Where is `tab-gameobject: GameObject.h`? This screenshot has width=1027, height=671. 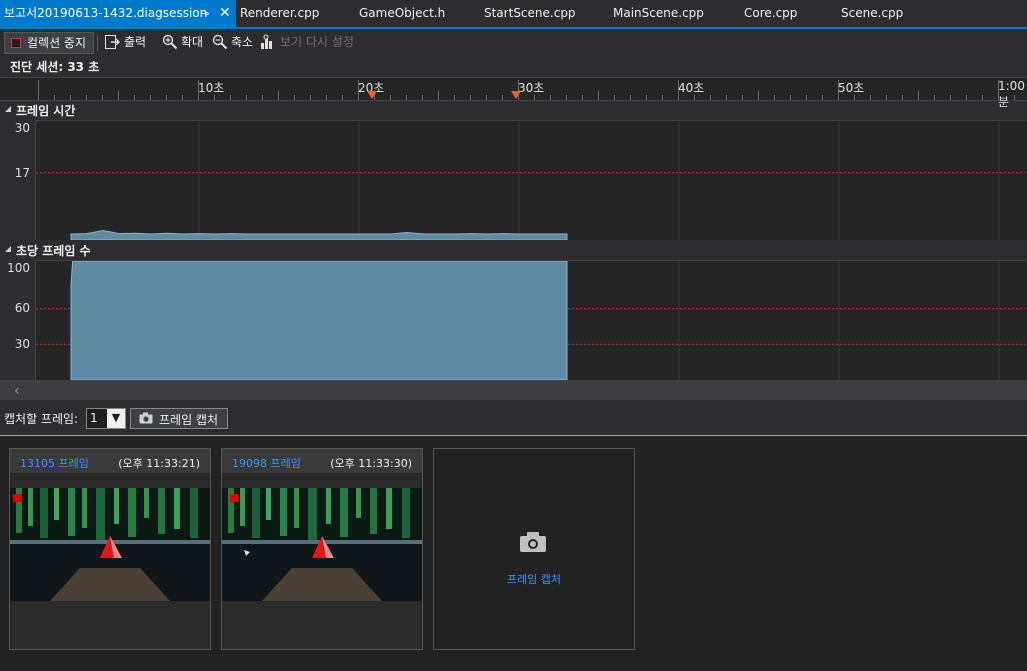
tab-gameobject: GameObject.h is located at coordinates (402, 13).